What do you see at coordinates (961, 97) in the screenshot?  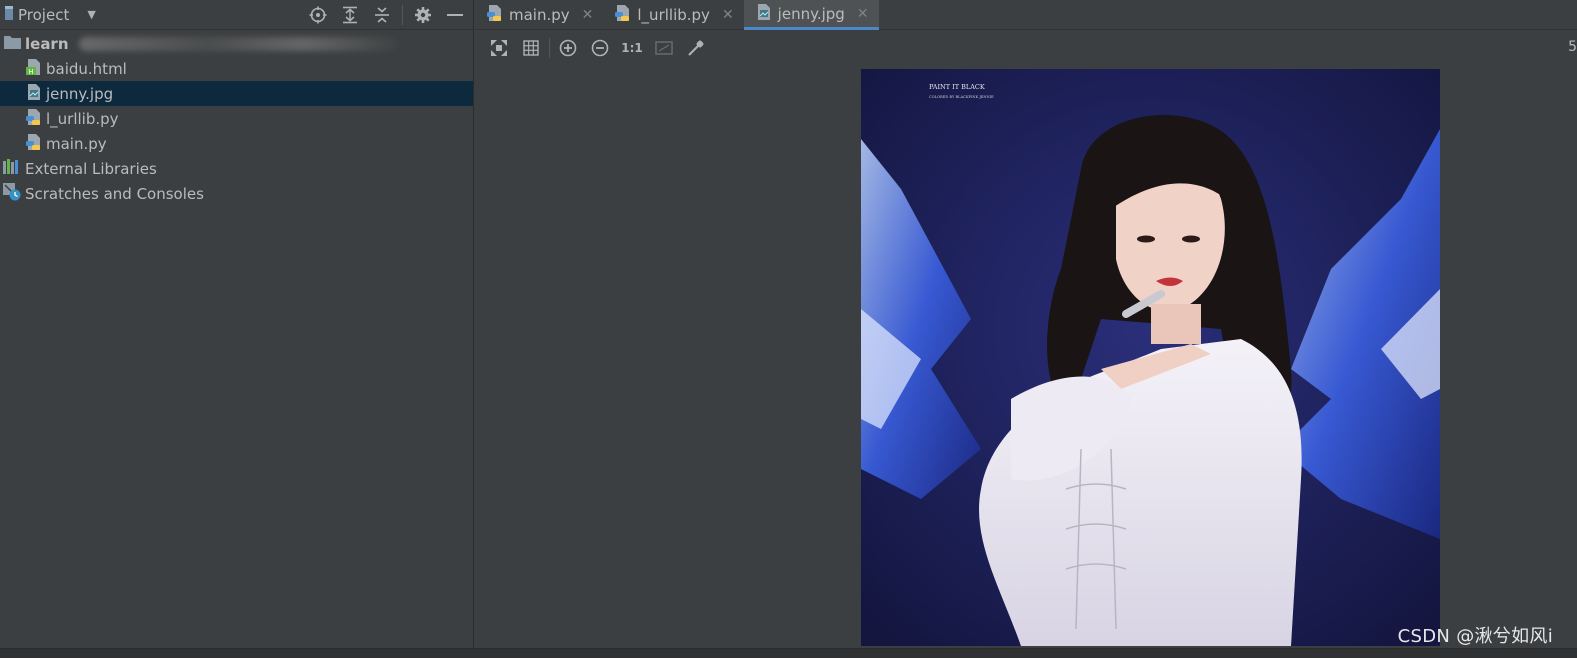 I see `photo-caption-subtitle: COLORED BY BLACKPINK JENNIE` at bounding box center [961, 97].